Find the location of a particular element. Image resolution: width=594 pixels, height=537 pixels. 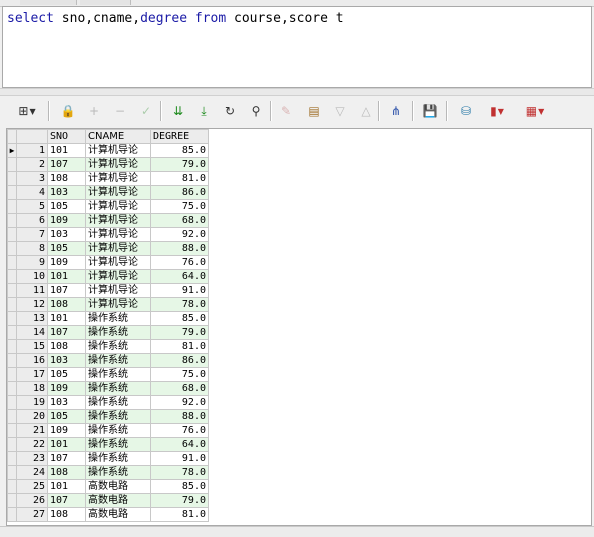

table-row: 22 101 操作系统 64.0 is located at coordinates (108, 444).